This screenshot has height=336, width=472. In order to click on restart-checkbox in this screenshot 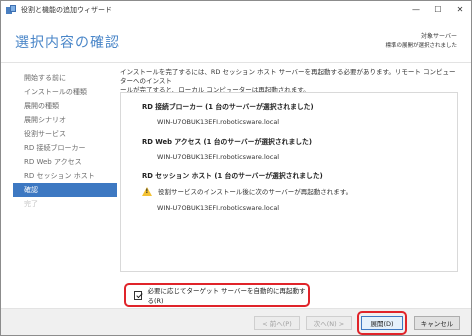, I will do `click(138, 295)`.